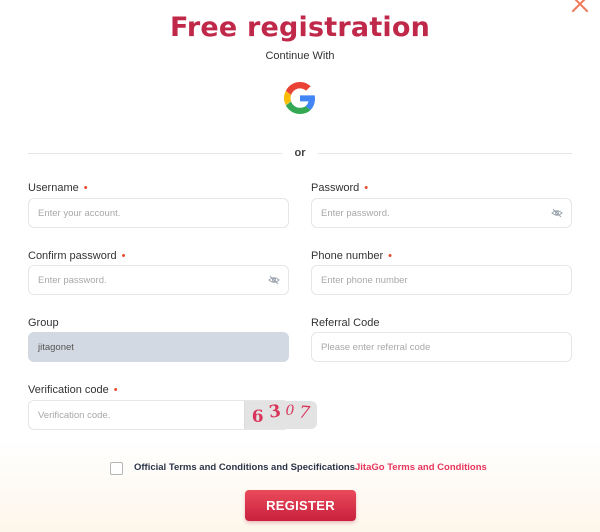  Describe the element at coordinates (158, 347) in the screenshot. I see `group-field: jitagonet` at that location.